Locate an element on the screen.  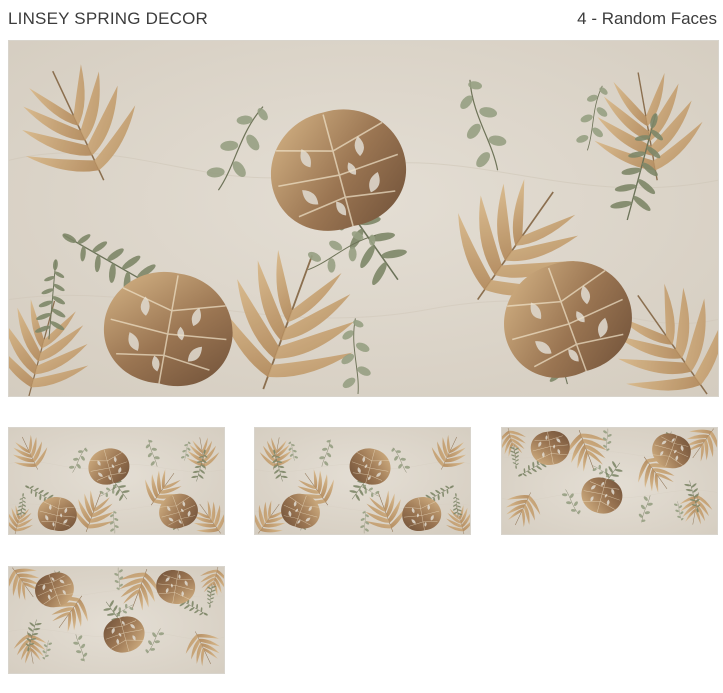
collection-title: LINSEY SPRING DECOR is located at coordinates (108, 18).